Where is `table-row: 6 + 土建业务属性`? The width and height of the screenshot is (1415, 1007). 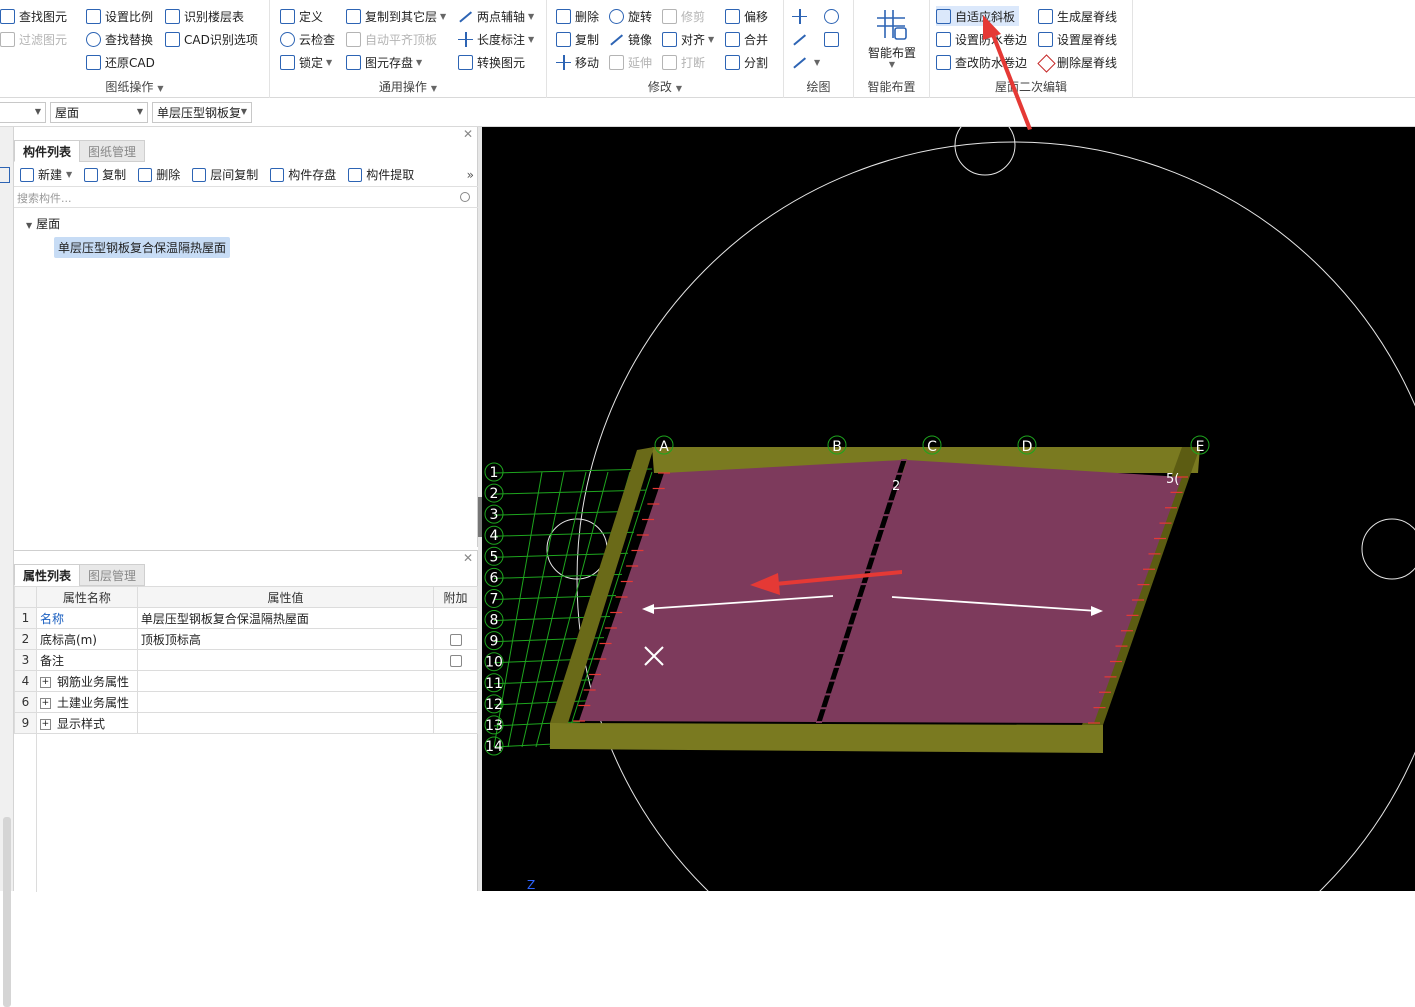
table-row: 6 + 土建业务属性 is located at coordinates (246, 702).